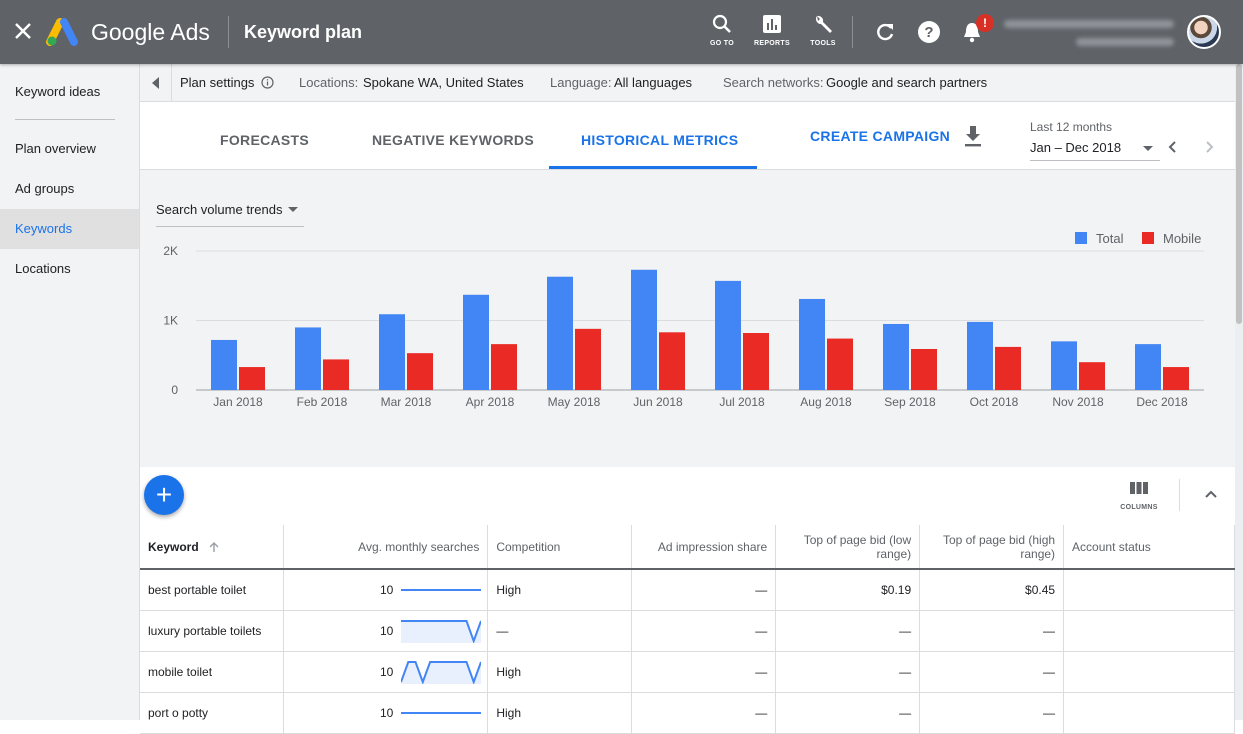  I want to click on language-label: Language:, so click(581, 82).